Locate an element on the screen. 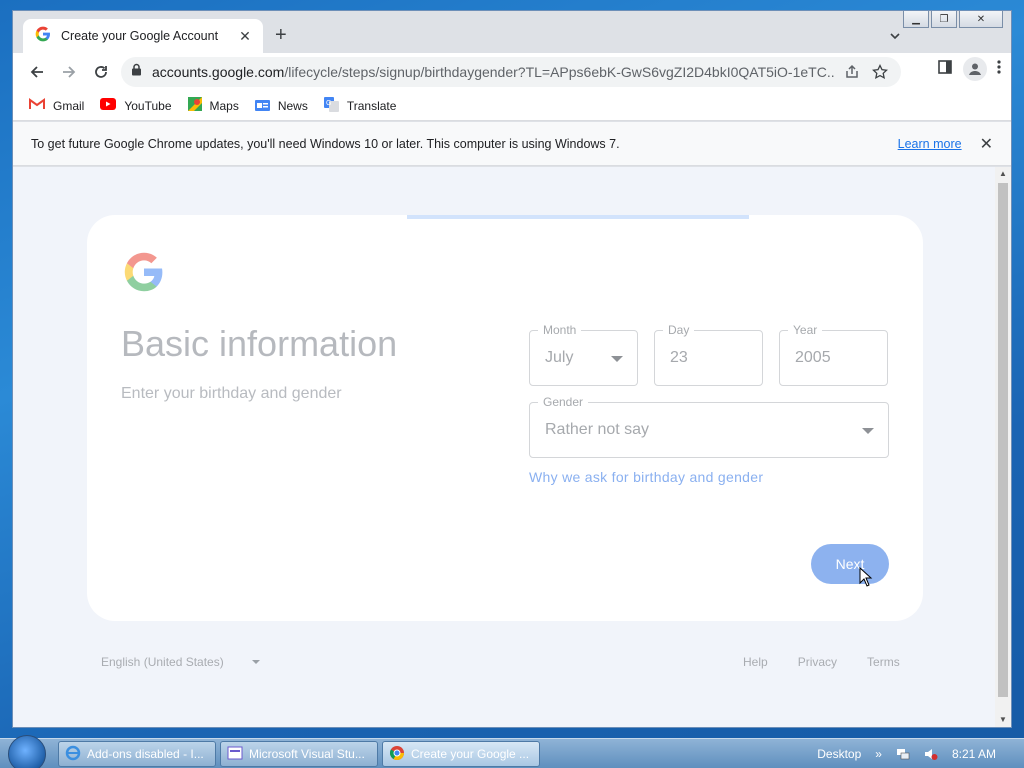 The image size is (1024, 768). reload-button is located at coordinates (101, 72).